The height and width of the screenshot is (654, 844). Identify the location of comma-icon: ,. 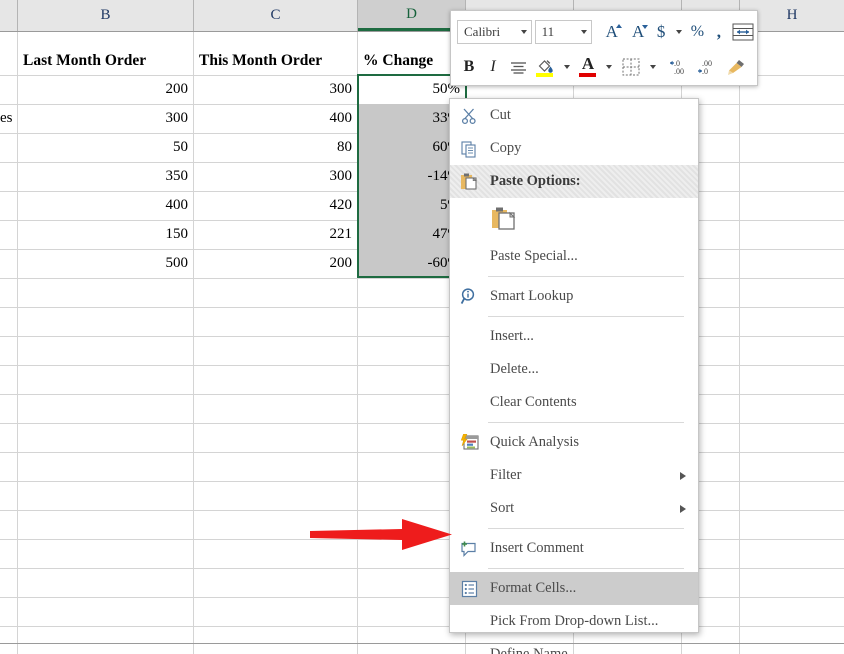
(718, 31).